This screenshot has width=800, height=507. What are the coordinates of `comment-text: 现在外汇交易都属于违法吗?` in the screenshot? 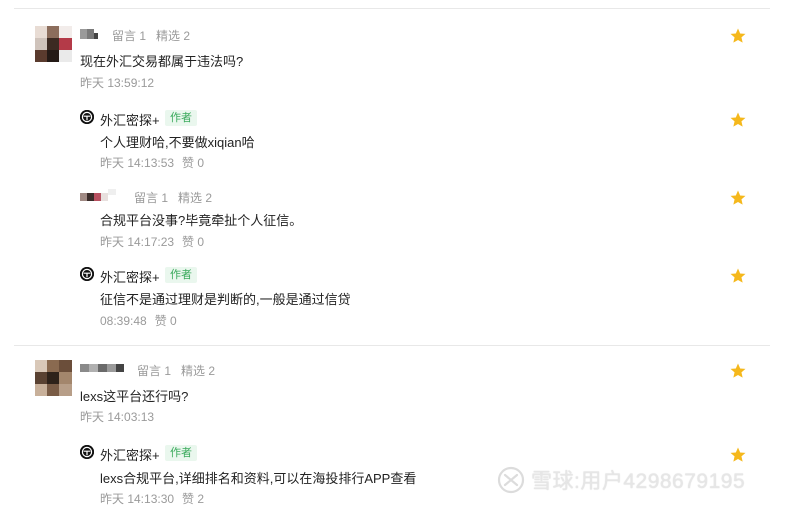 It's located at (162, 61).